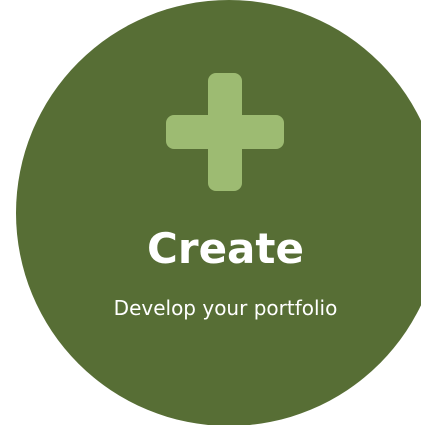  I want to click on create-subtitle: Develop your portfolio, so click(225, 308).